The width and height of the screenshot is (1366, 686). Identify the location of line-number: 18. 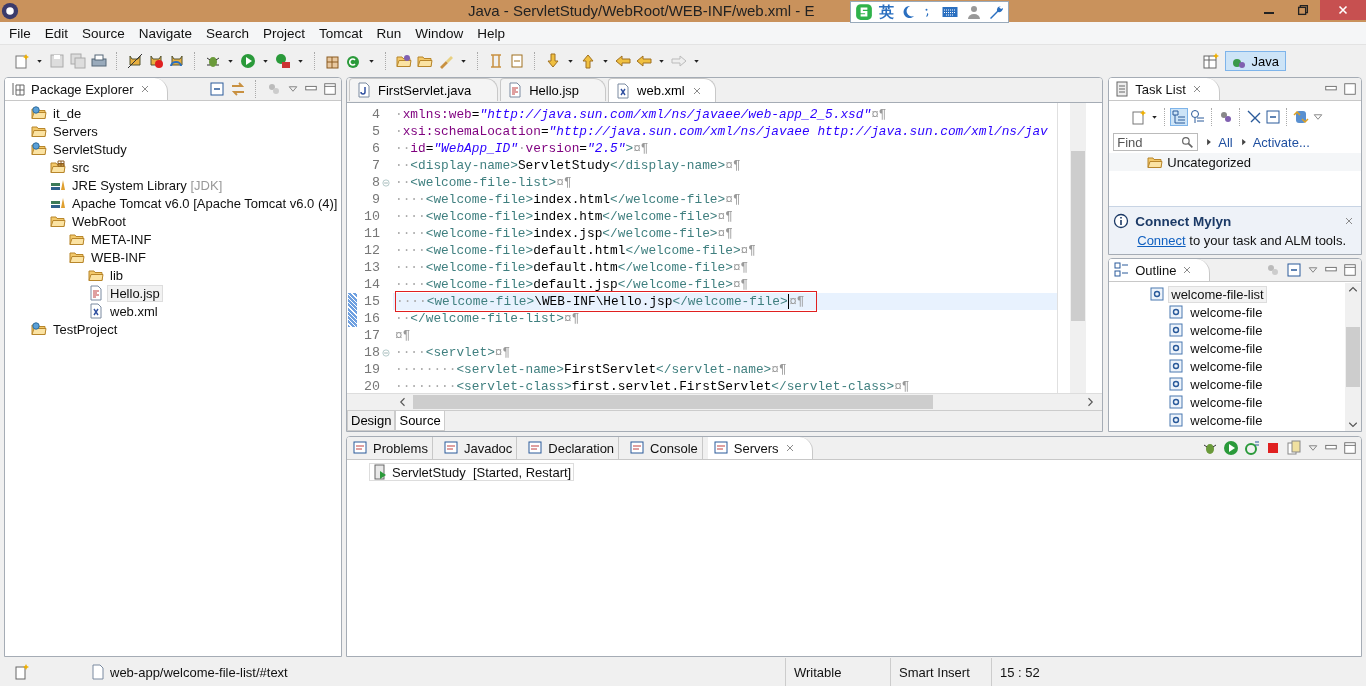
(372, 352).